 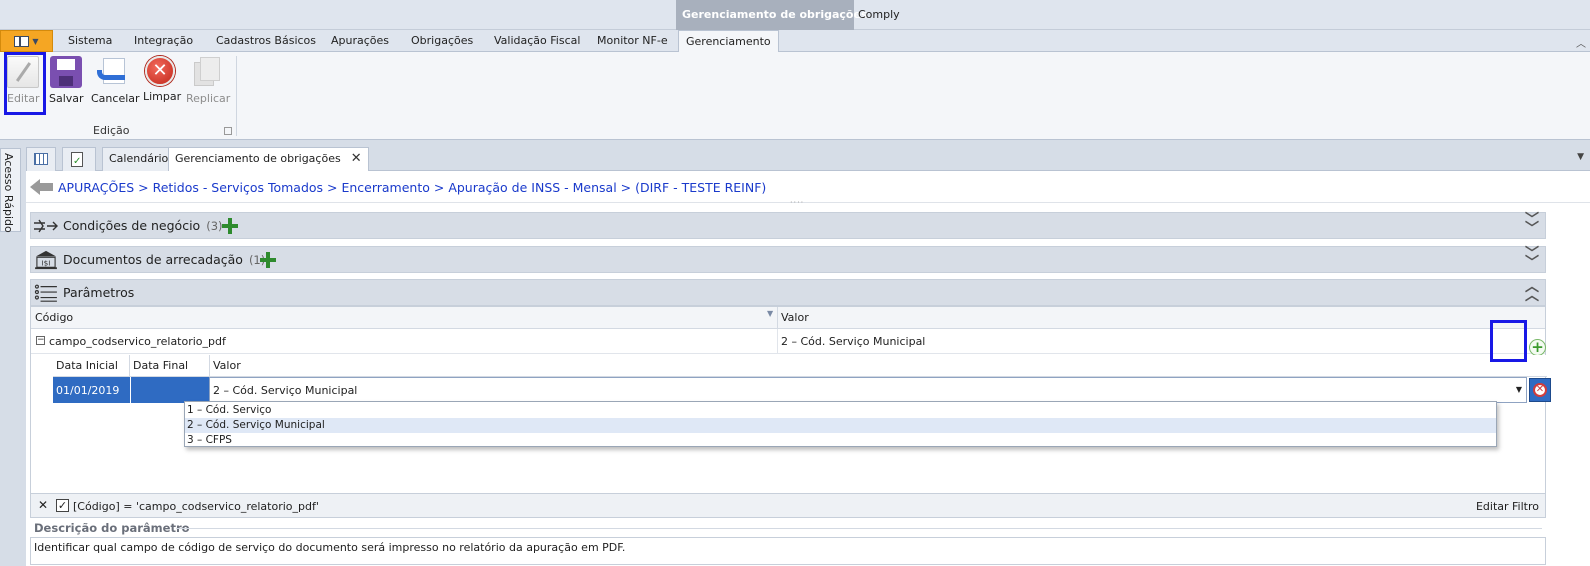 I want to click on grid-icon, so click(x=41, y=159).